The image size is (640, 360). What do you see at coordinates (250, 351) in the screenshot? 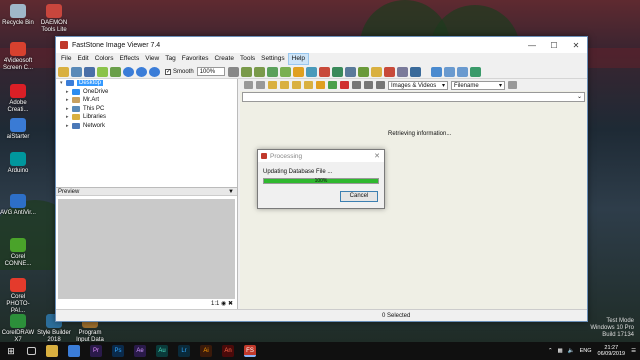
I see `taskbar-app-faststone: FS` at bounding box center [250, 351].